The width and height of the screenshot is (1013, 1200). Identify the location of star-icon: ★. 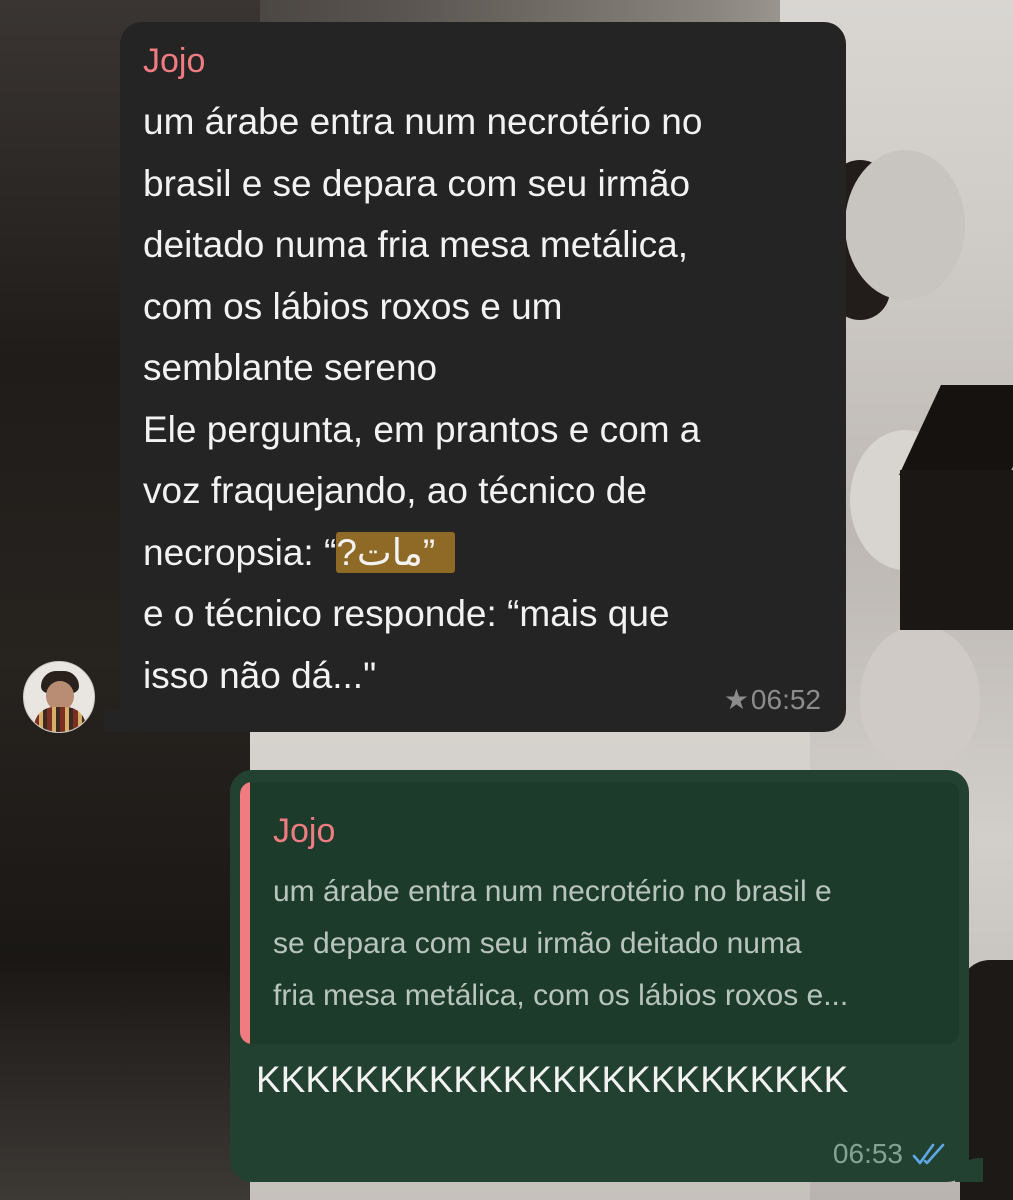
(736, 699).